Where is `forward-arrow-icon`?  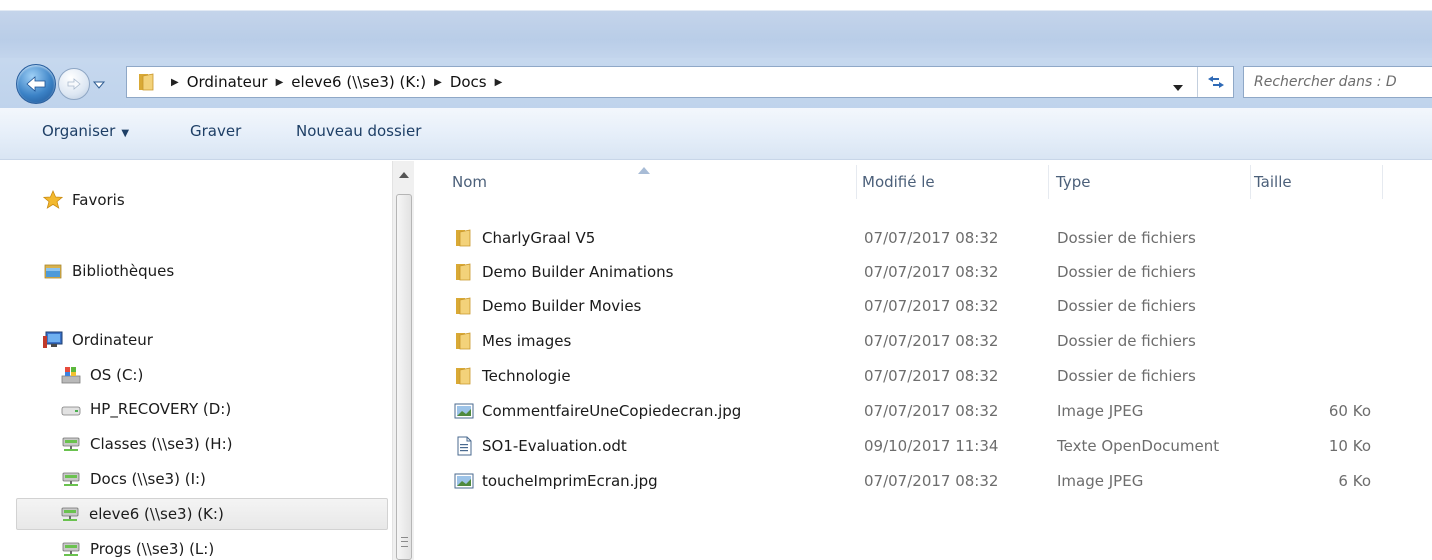
forward-arrow-icon is located at coordinates (74, 84).